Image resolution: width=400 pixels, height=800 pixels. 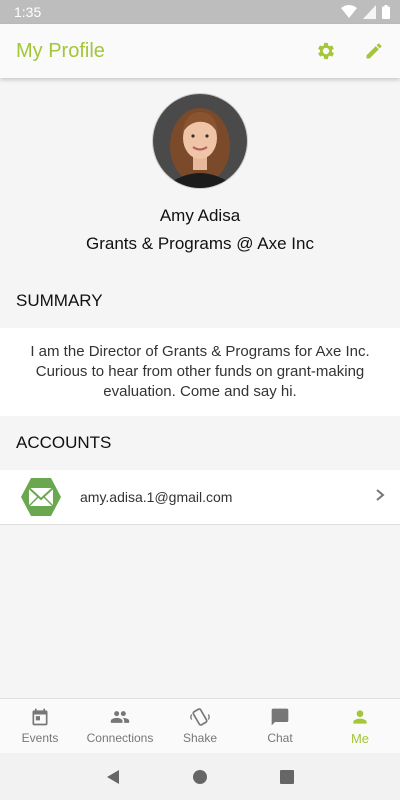 What do you see at coordinates (60, 50) in the screenshot?
I see `page-title: My Profile` at bounding box center [60, 50].